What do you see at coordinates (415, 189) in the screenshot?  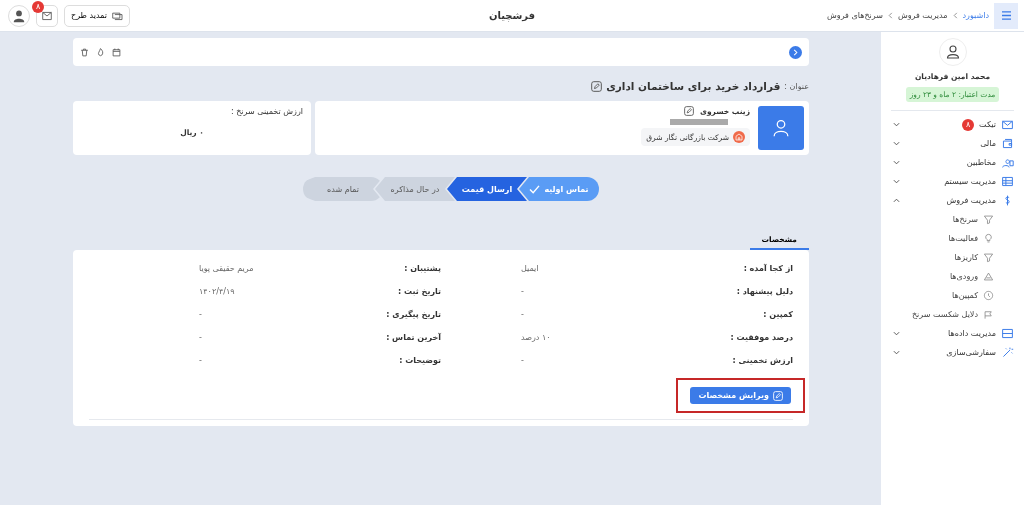 I see `pipeline-stage: در حال مذاکره` at bounding box center [415, 189].